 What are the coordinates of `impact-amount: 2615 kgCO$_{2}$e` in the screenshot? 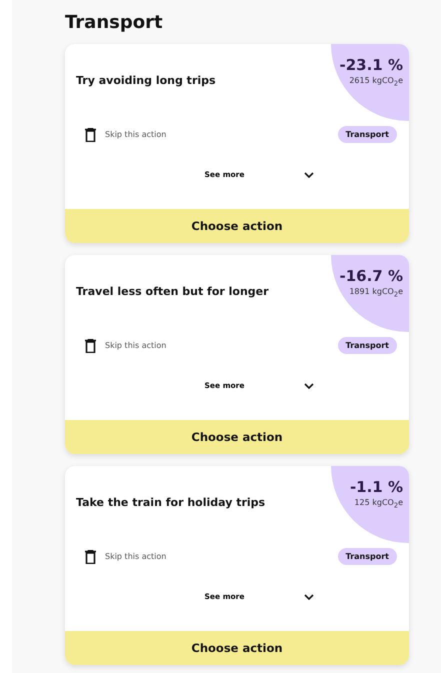 It's located at (376, 82).